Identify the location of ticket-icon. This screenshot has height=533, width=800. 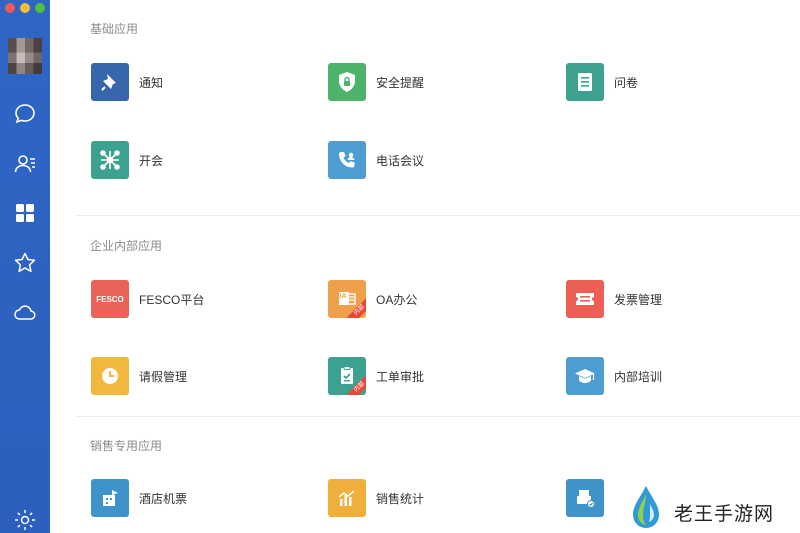
(585, 299).